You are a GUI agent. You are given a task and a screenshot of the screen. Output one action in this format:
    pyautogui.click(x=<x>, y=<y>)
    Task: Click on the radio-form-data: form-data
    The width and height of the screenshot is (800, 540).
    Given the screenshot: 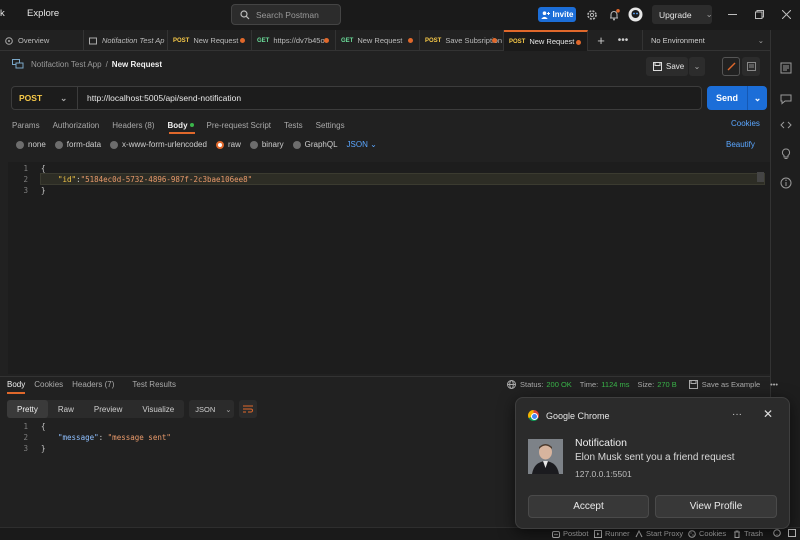 What is the action you would take?
    pyautogui.click(x=77, y=144)
    